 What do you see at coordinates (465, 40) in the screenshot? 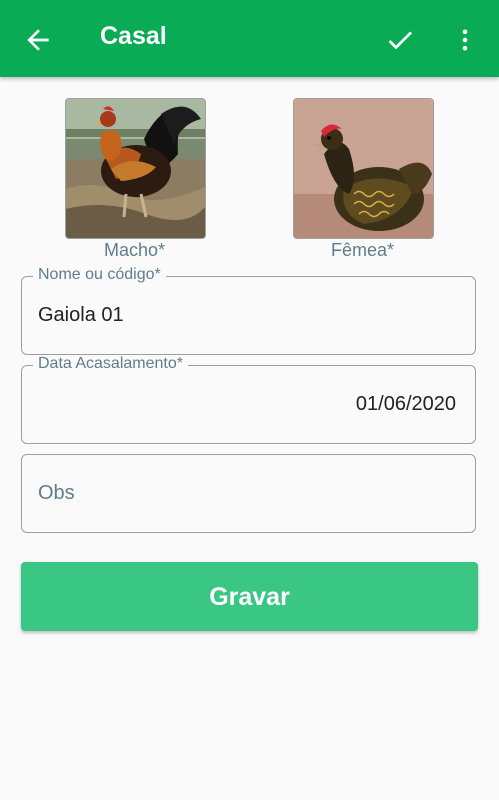
I see `more-vert-icon` at bounding box center [465, 40].